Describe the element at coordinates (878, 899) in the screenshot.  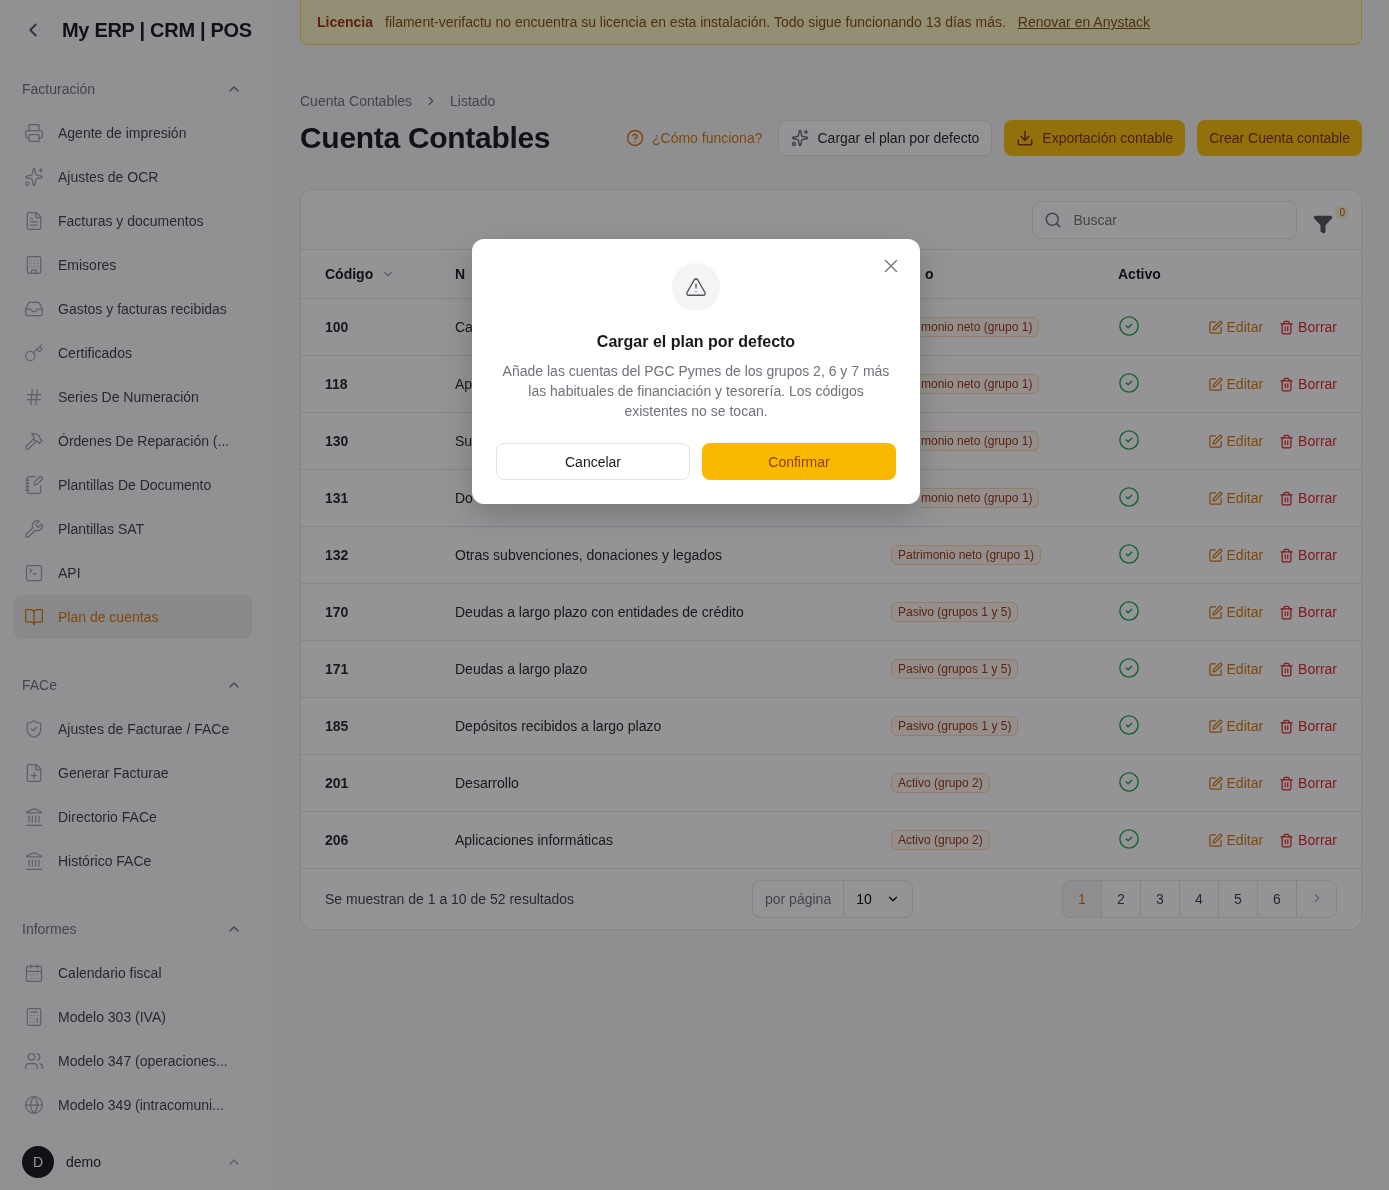
I see `per-page-value: 10` at that location.